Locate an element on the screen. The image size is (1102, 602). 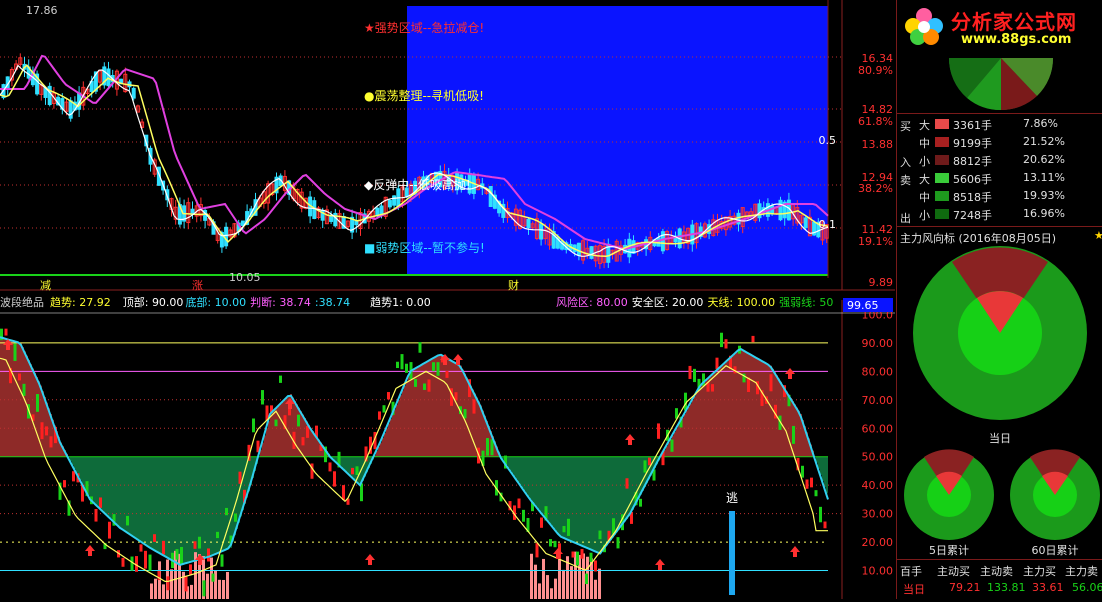
flow-row-size: 中 is located at coordinates (924, 143).